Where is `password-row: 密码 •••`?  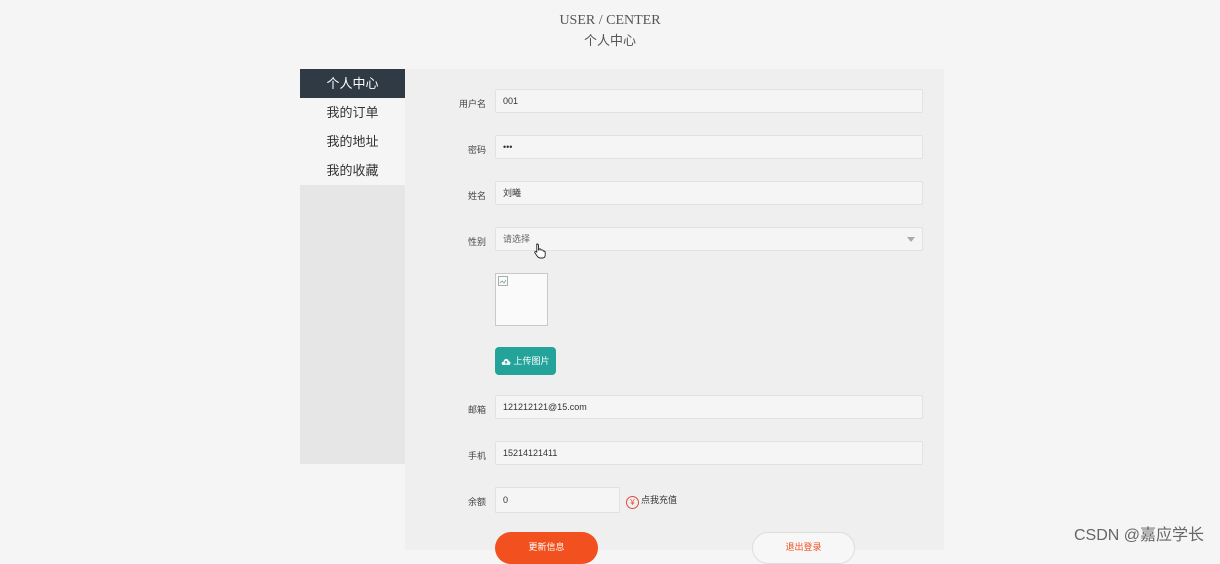
password-row: 密码 ••• is located at coordinates (674, 148).